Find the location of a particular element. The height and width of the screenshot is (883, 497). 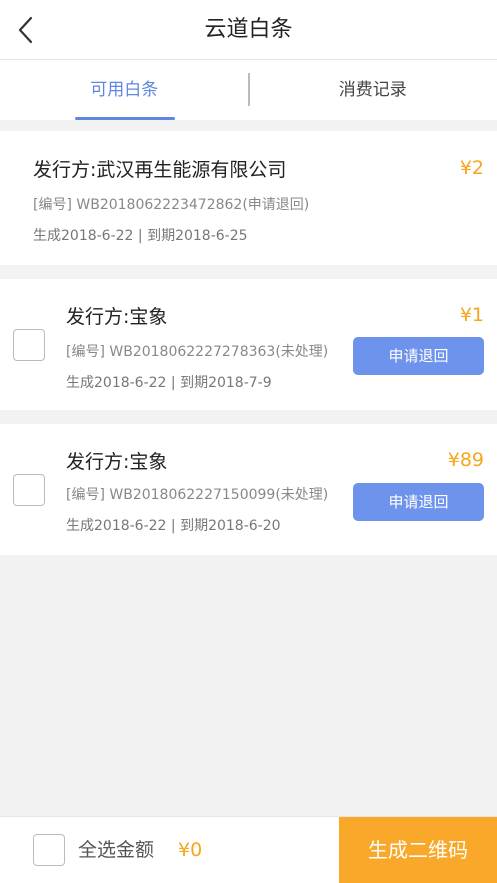

bill-amount: ¥2 is located at coordinates (471, 168).